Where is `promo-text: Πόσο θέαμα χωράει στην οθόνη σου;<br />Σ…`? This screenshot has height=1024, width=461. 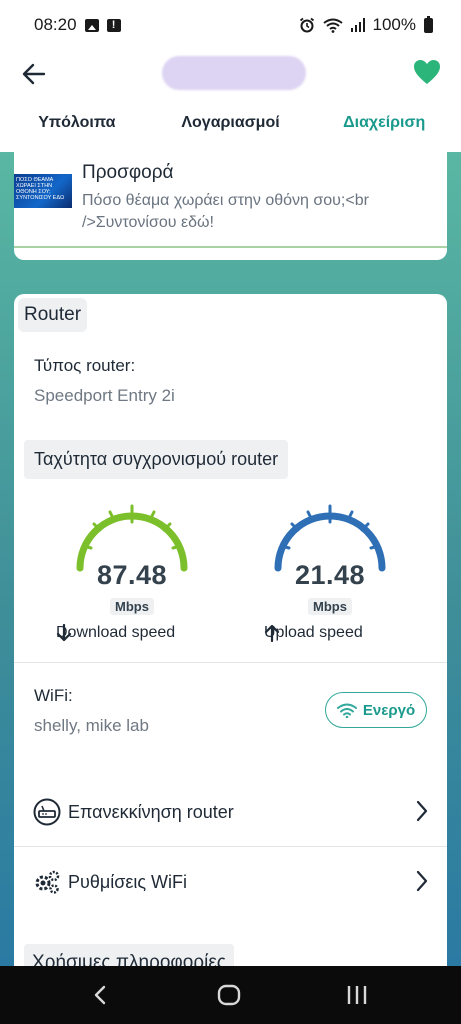
promo-text: Πόσο θέαμα χωράει στην οθόνη σου;<br />Σ… is located at coordinates (225, 211).